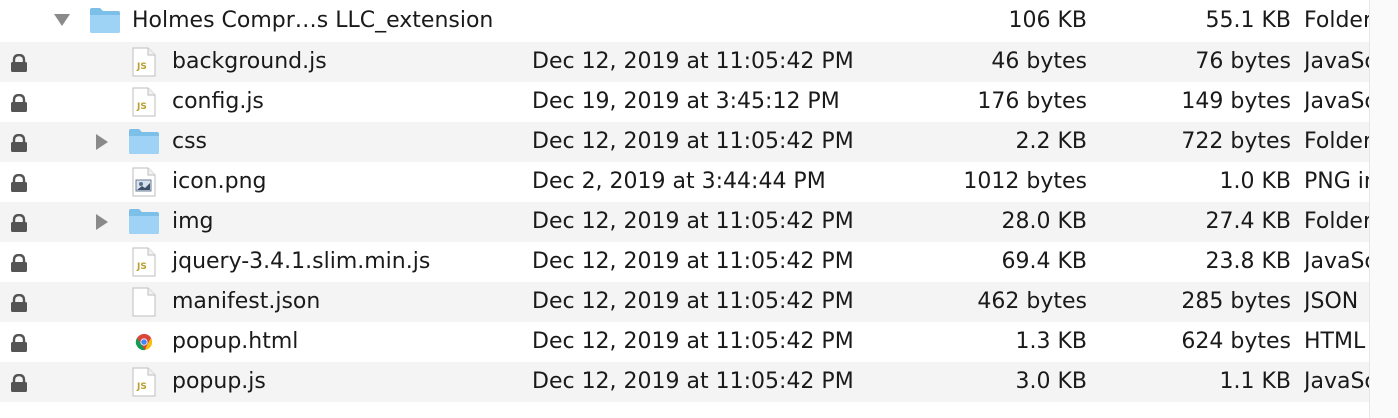  Describe the element at coordinates (1236, 141) in the screenshot. I see `file-compressed-size: 722 bytes` at that location.